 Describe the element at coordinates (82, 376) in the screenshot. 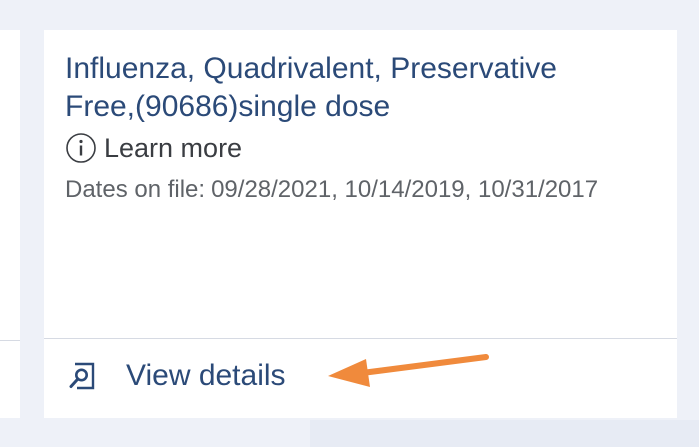

I see `search-document-icon` at that location.